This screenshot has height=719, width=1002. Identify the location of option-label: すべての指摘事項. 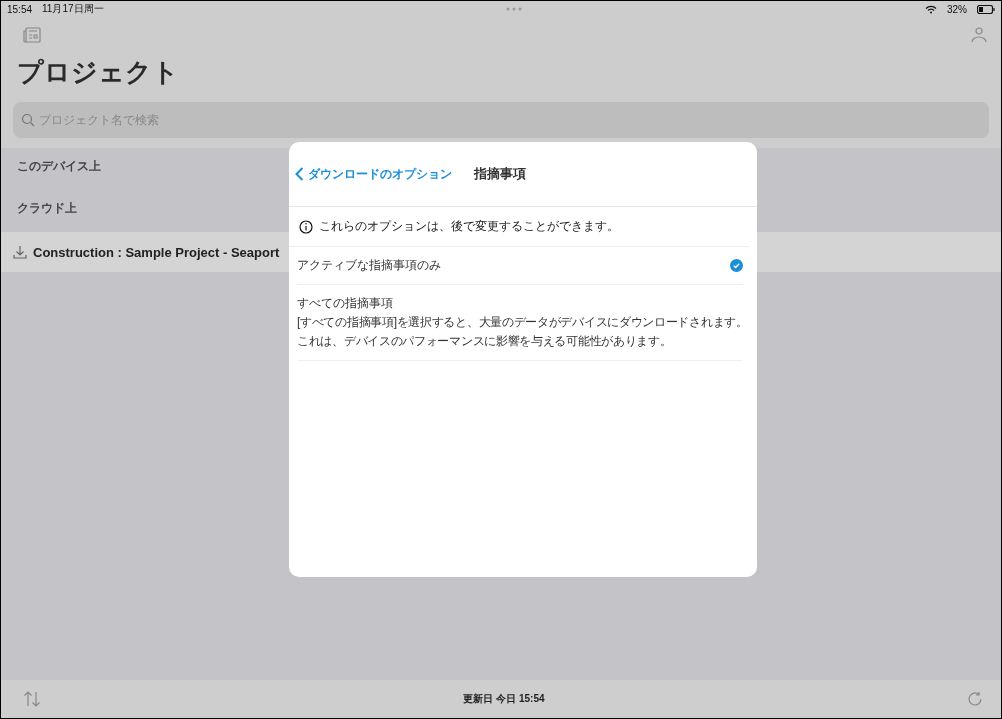
(345, 303).